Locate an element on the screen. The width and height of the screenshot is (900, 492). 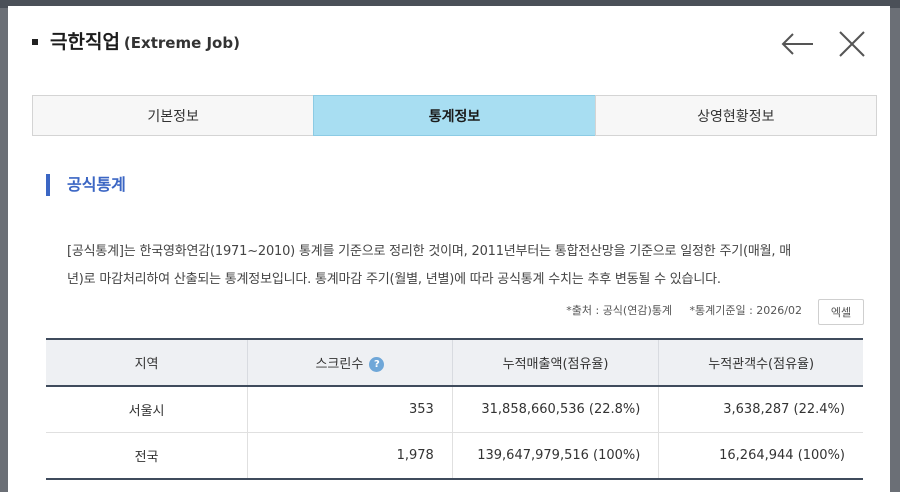
section-title: 공식통계 is located at coordinates (96, 184).